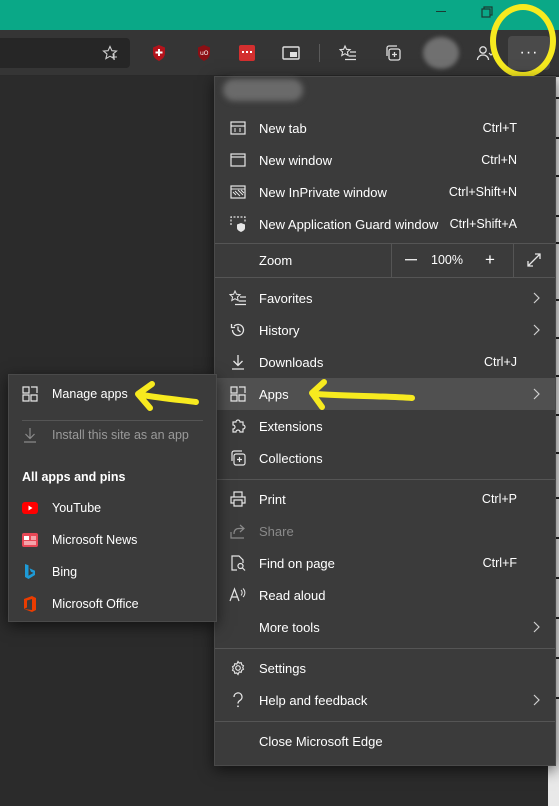 This screenshot has height=806, width=559. I want to click on new-tab-icon, so click(238, 128).